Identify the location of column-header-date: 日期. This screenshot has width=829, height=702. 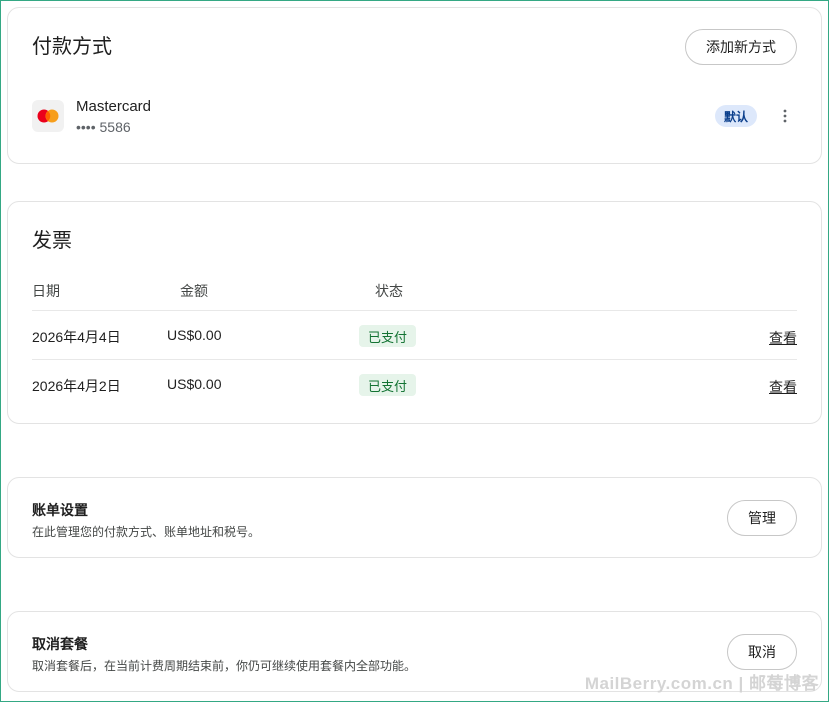
(46, 291).